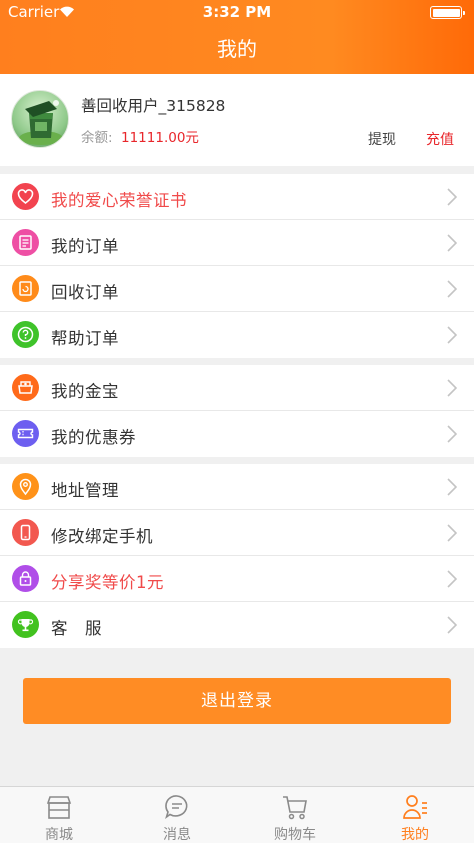 This screenshot has height=843, width=474. I want to click on menu-item-share-reward: 分享奖等价1元, so click(237, 579).